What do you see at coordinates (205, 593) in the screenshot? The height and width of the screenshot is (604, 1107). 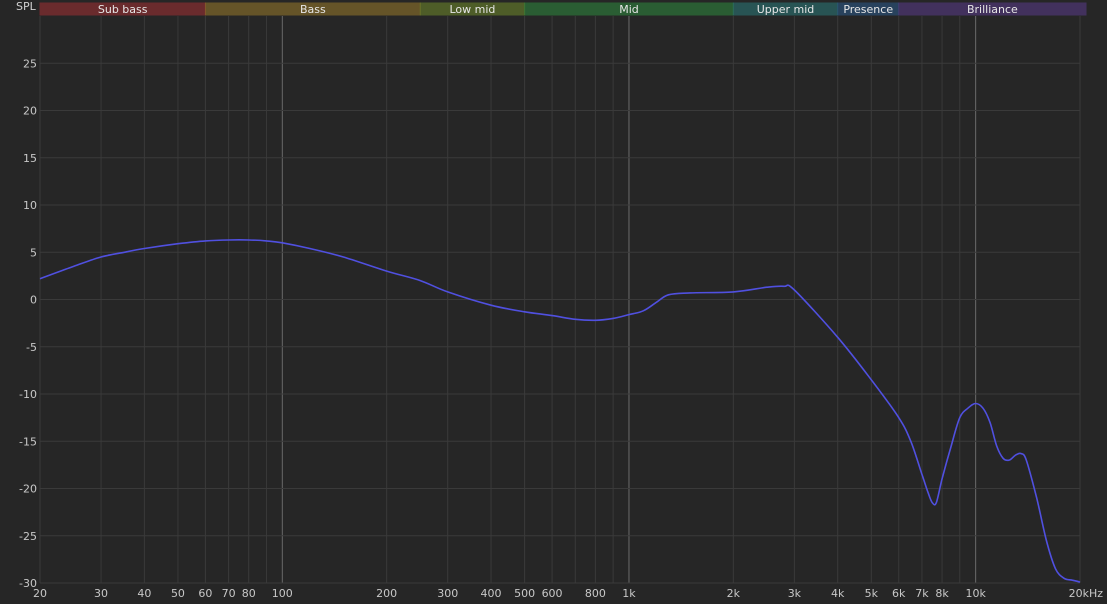 I see `x-tick-label: 60` at bounding box center [205, 593].